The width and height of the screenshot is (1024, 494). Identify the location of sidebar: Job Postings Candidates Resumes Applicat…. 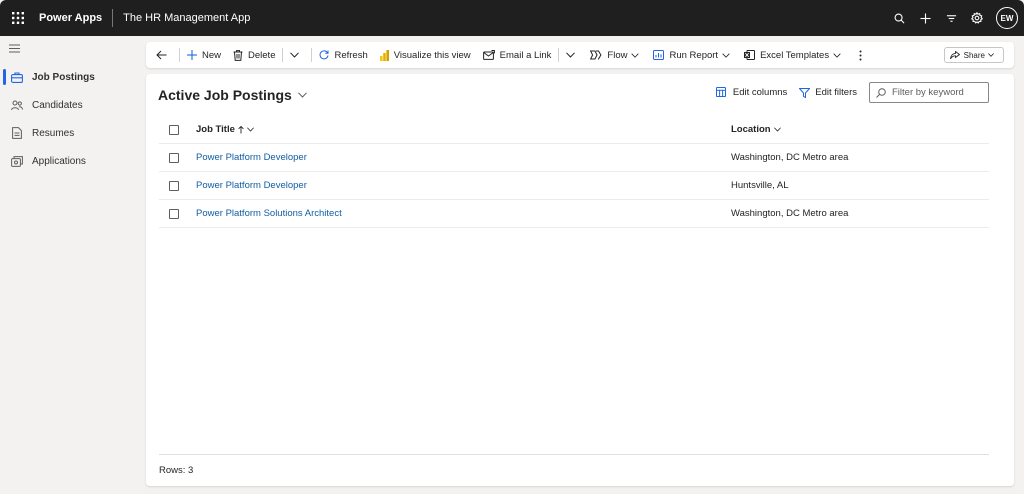
(70, 265).